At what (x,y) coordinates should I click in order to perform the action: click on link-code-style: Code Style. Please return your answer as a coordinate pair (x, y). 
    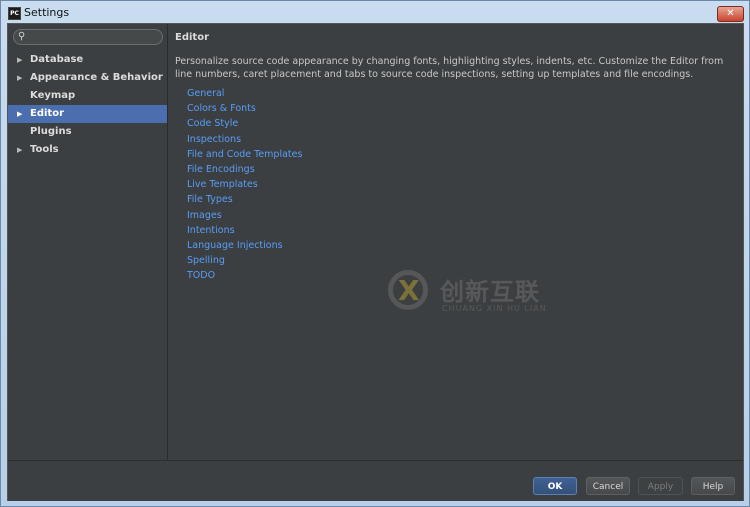
    Looking at the image, I should click on (244, 123).